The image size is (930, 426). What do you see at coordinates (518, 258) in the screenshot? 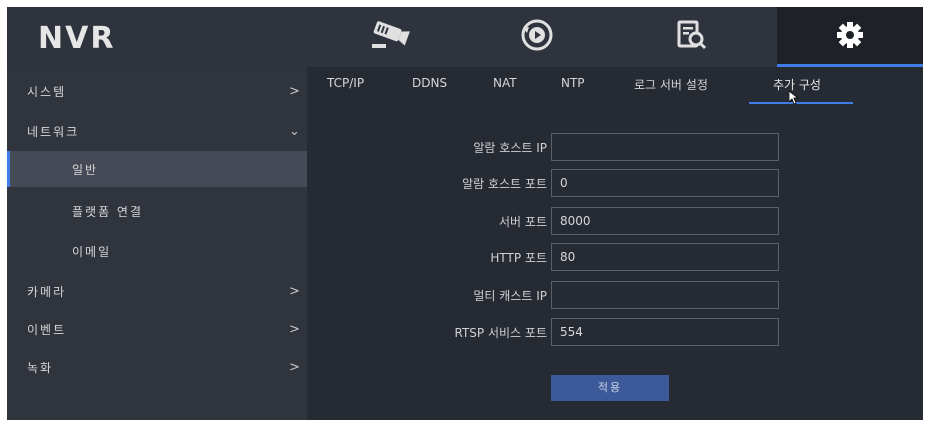
I see `http-port-label: HTTP 포트` at bounding box center [518, 258].